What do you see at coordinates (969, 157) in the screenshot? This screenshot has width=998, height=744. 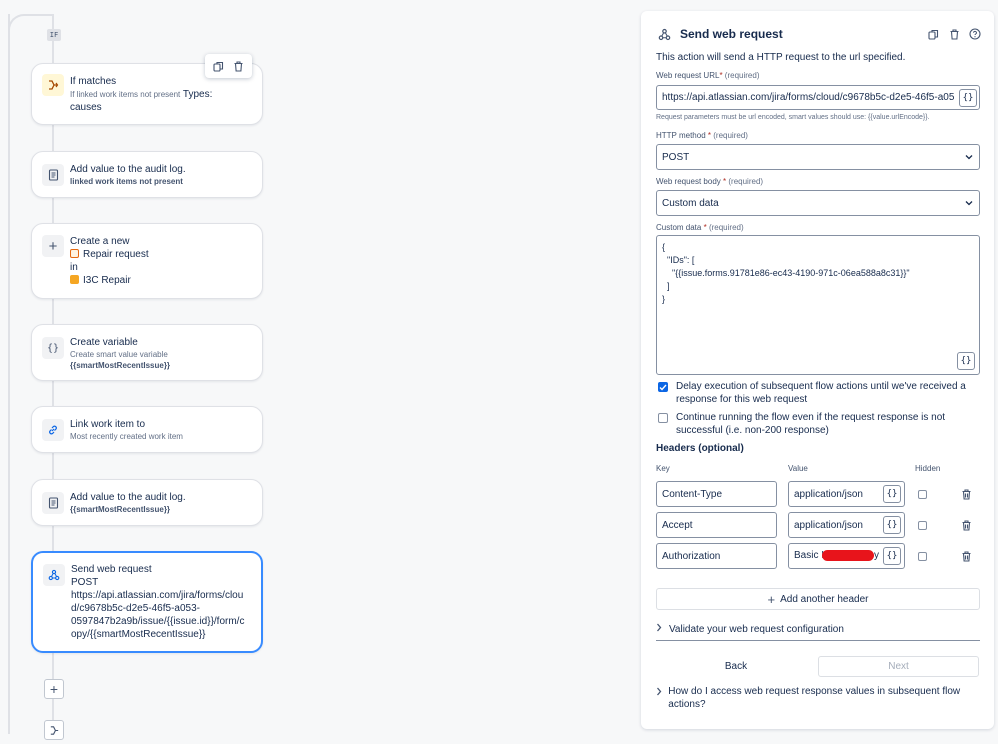 I see `chevron-down-icon` at bounding box center [969, 157].